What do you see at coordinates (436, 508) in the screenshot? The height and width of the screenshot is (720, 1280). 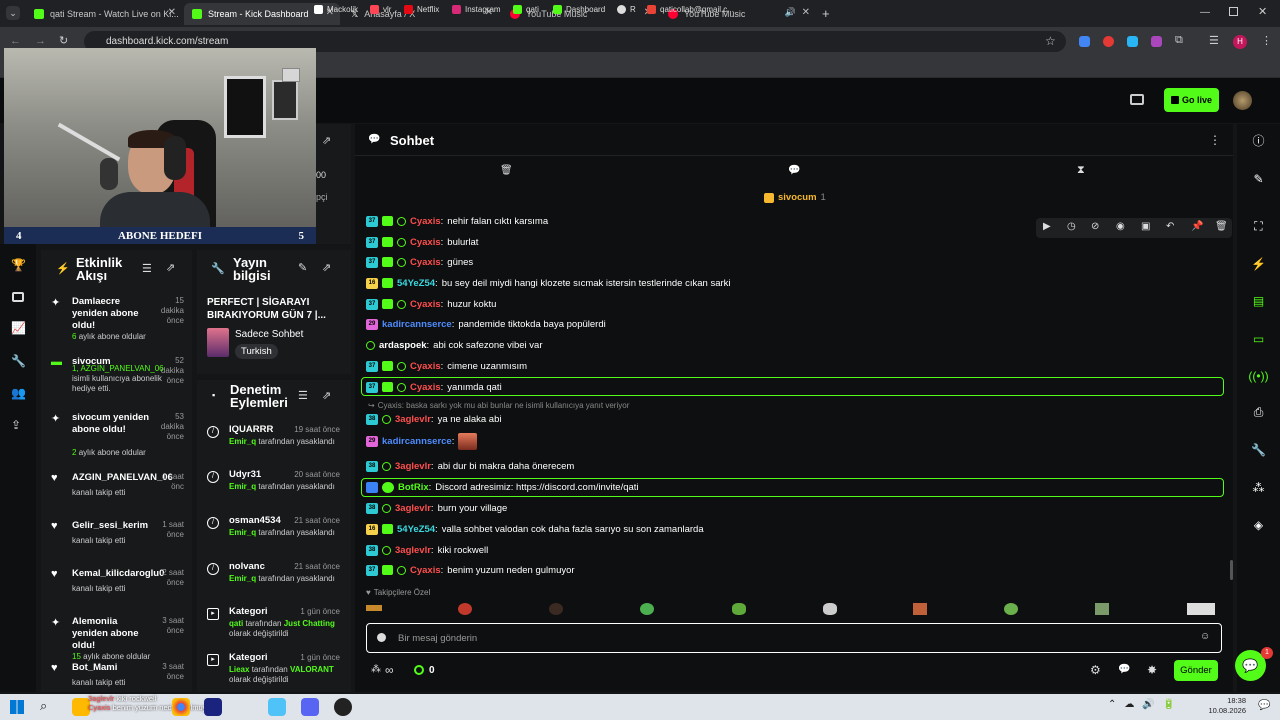 I see `chat-message: 38 3aglevlr: burn your village` at bounding box center [436, 508].